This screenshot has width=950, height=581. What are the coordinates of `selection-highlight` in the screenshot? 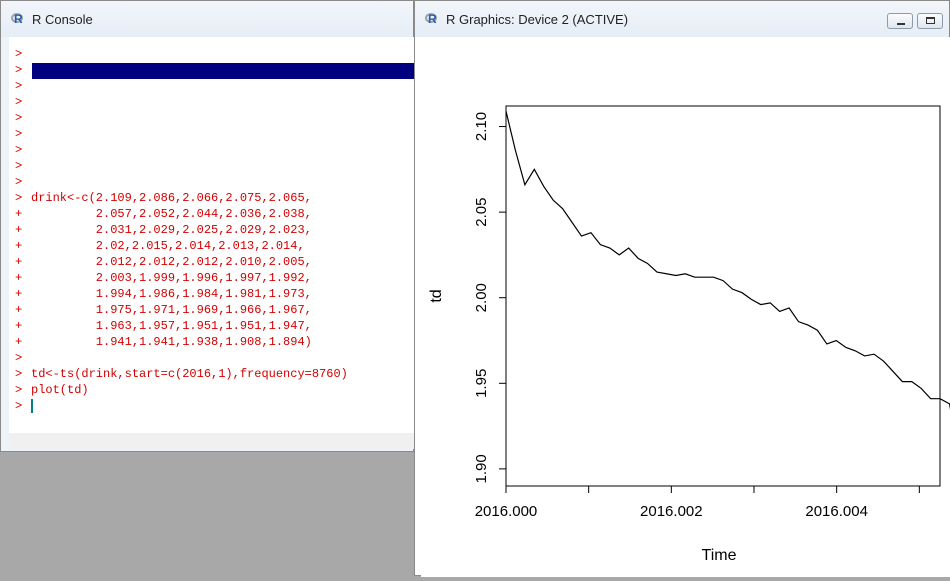 It's located at (223, 71).